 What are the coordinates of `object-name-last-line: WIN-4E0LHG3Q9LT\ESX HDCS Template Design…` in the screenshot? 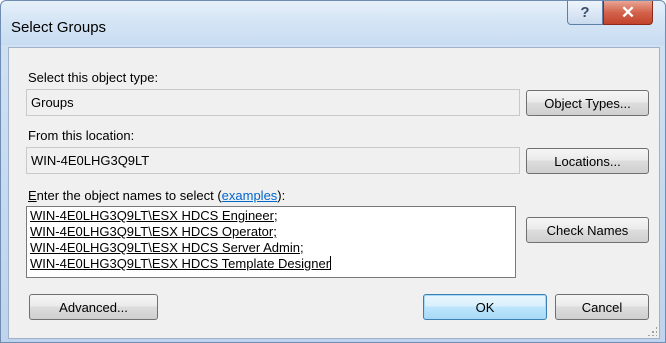 It's located at (271, 264).